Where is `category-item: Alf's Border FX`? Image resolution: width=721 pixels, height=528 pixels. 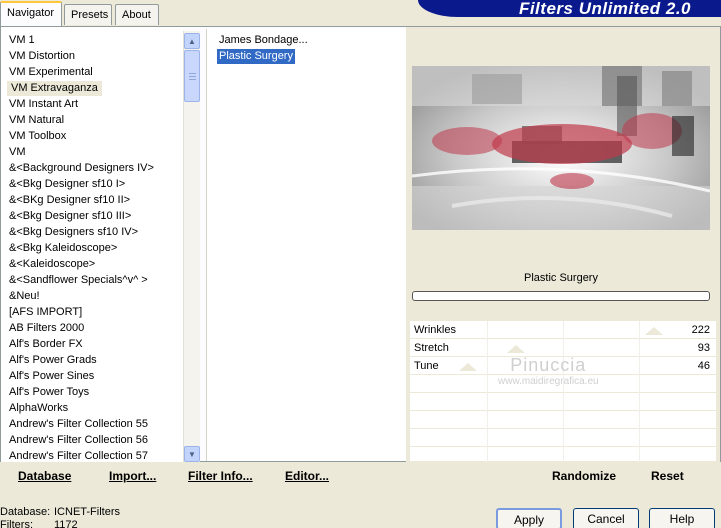
category-item: Alf's Border FX is located at coordinates (46, 344).